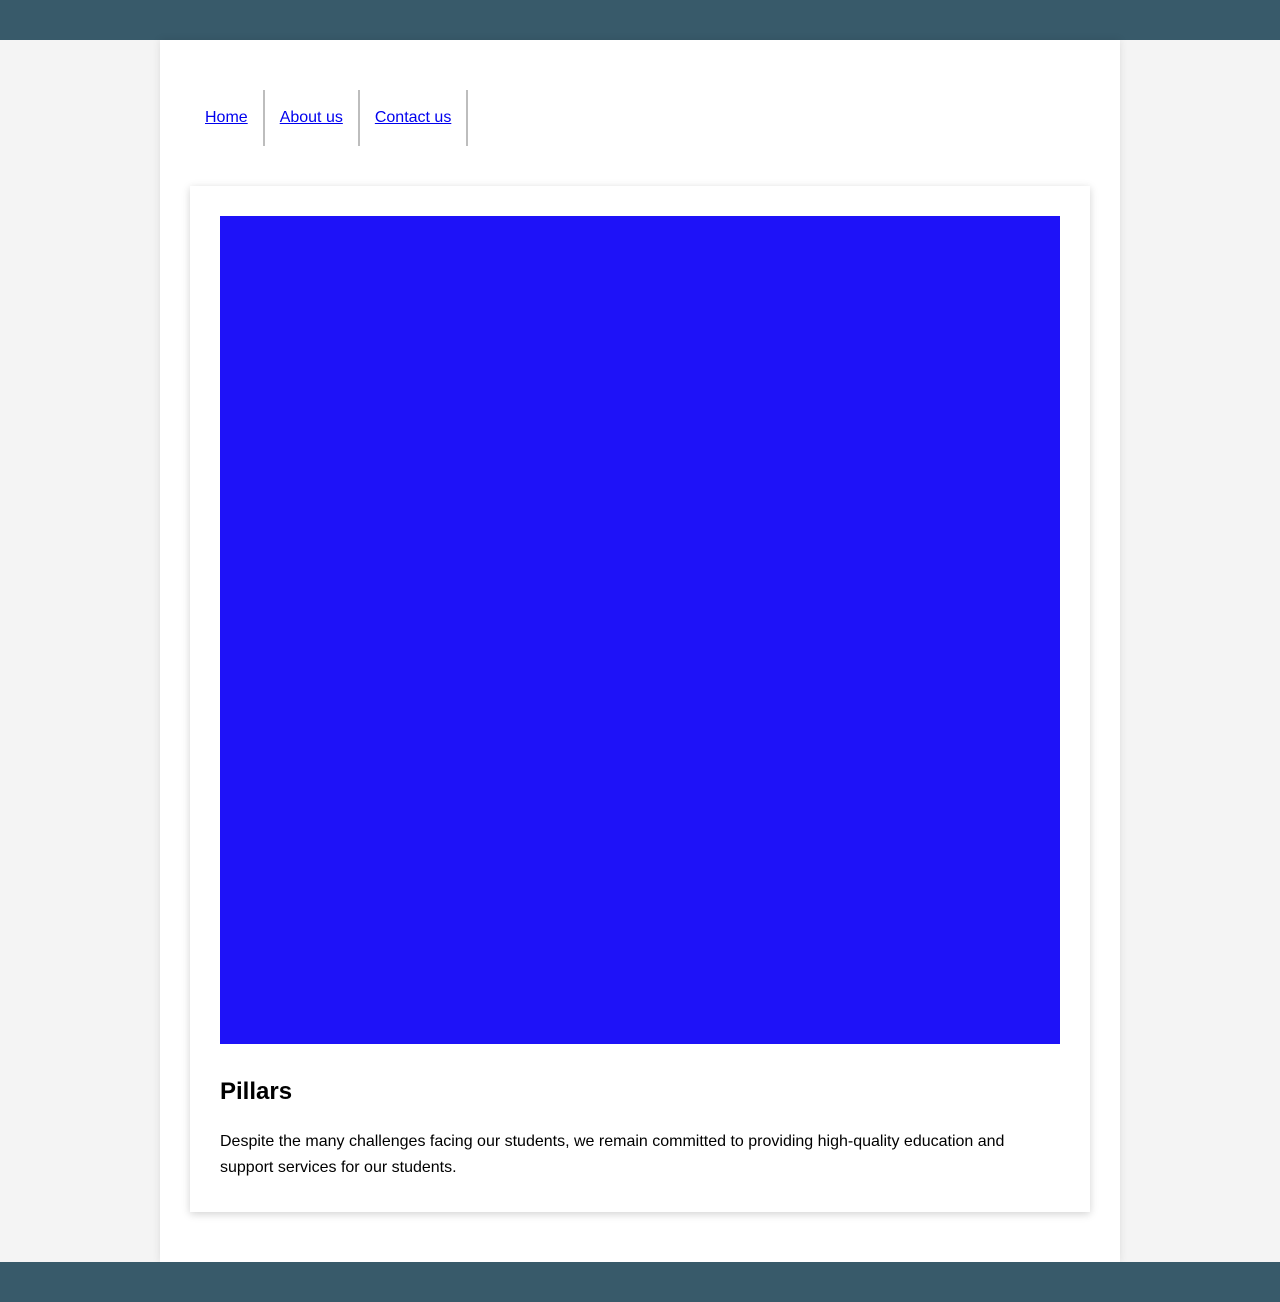  I want to click on nav-item-contact: Contact us, so click(414, 118).